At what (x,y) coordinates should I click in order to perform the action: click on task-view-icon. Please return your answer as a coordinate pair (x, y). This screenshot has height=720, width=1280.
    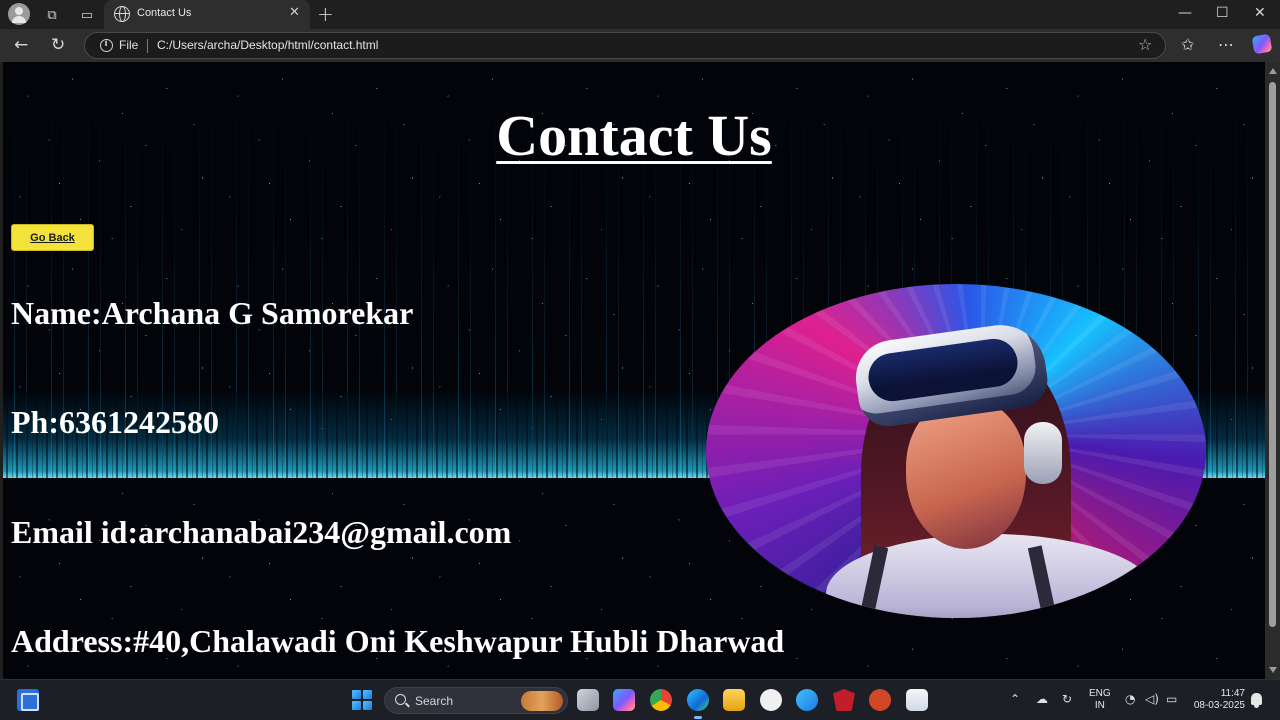
    Looking at the image, I should click on (588, 700).